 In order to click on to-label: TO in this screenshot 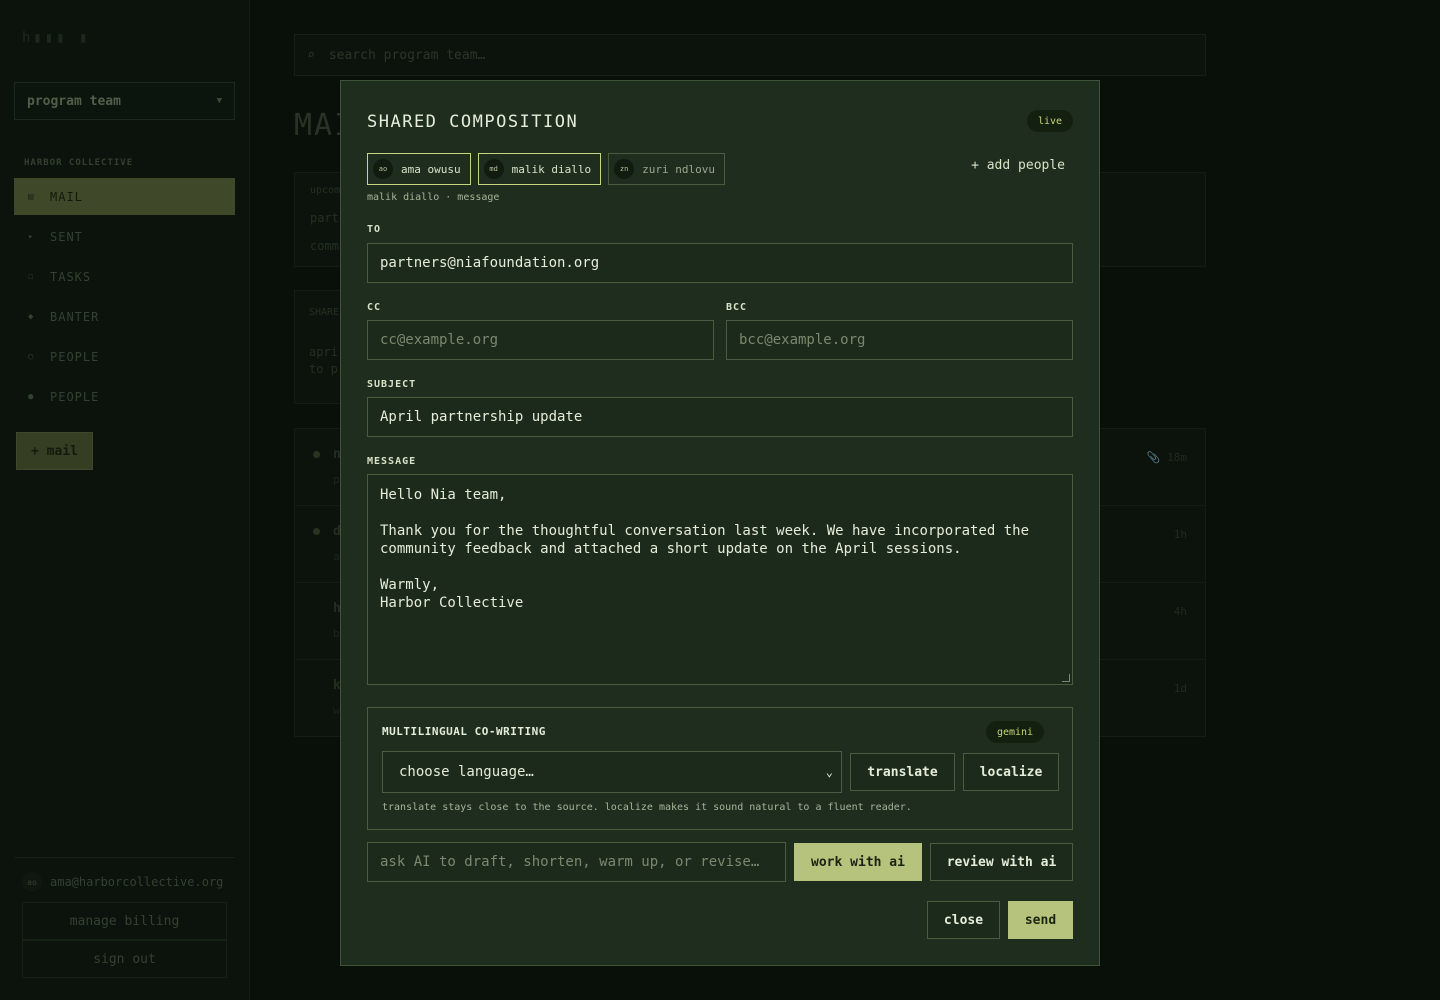, I will do `click(374, 229)`.